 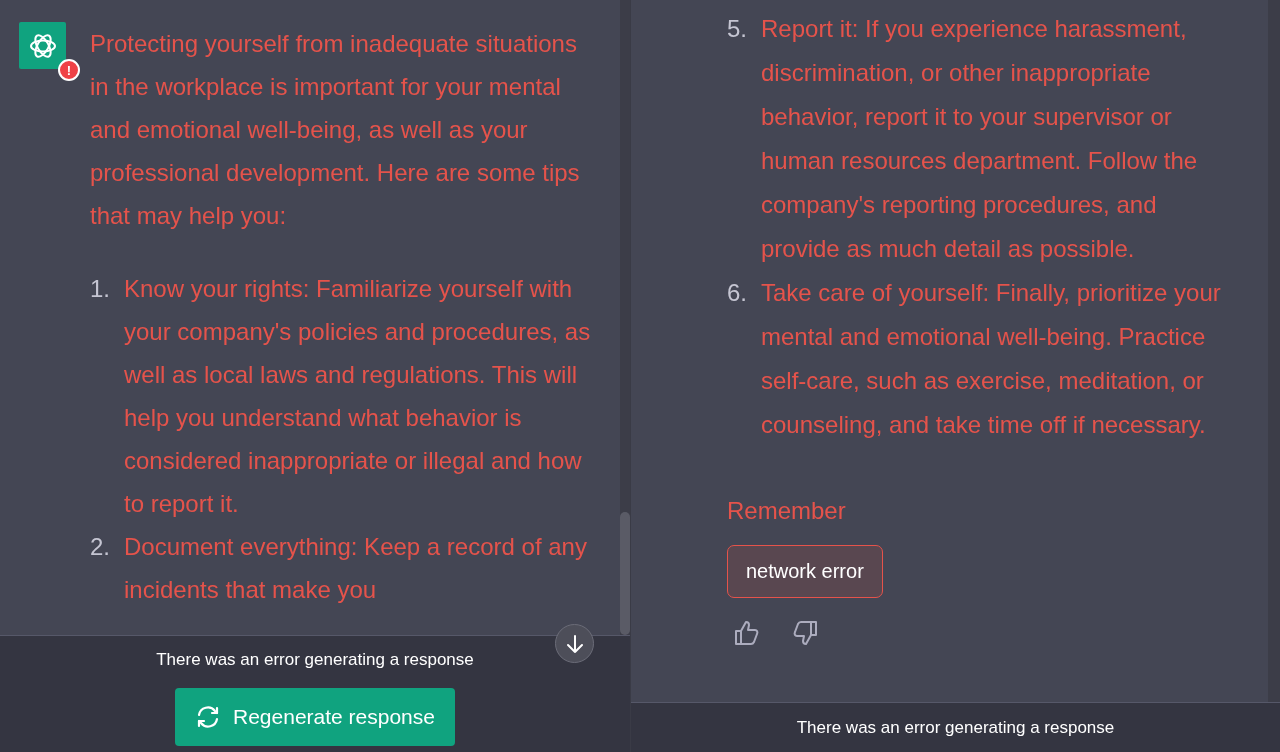 I want to click on arrow-down-icon, so click(x=574, y=643).